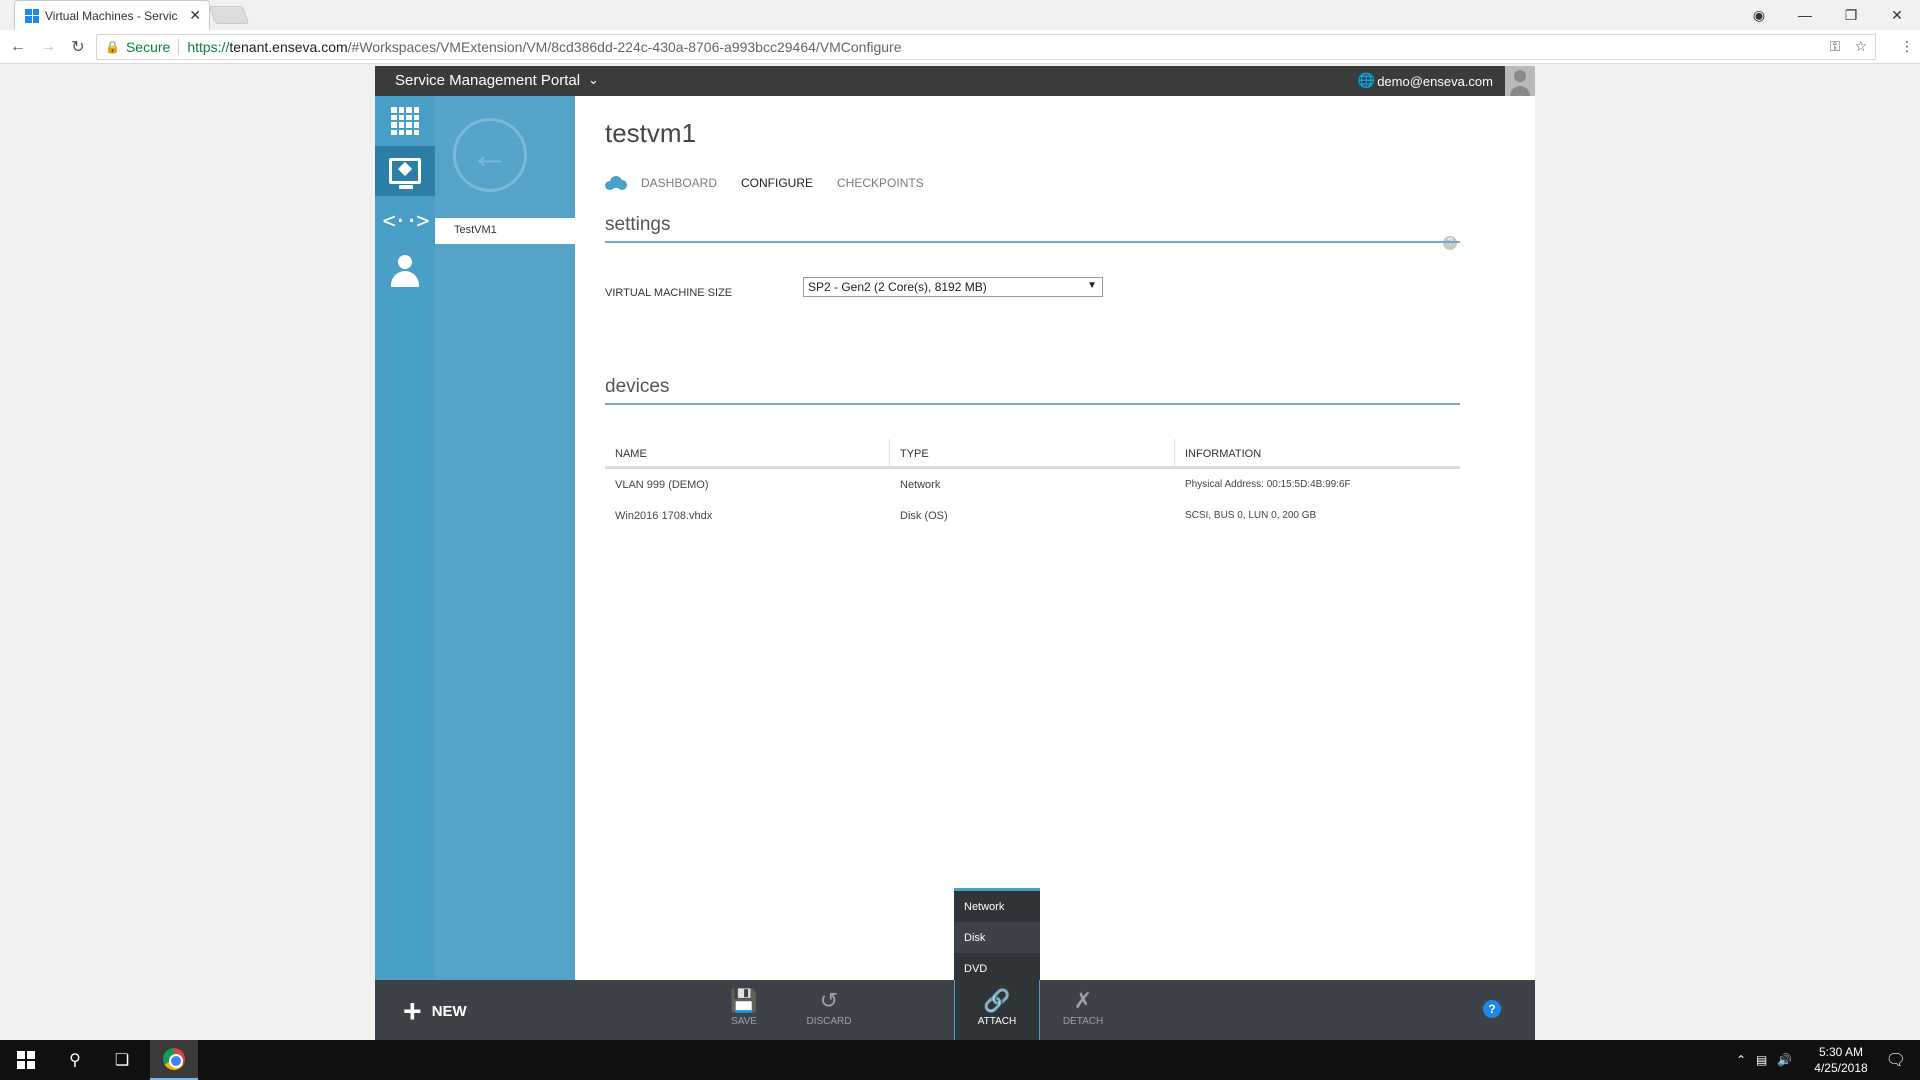 The image size is (1920, 1080). What do you see at coordinates (405, 221) in the screenshot?
I see `rail-networks: <··>` at bounding box center [405, 221].